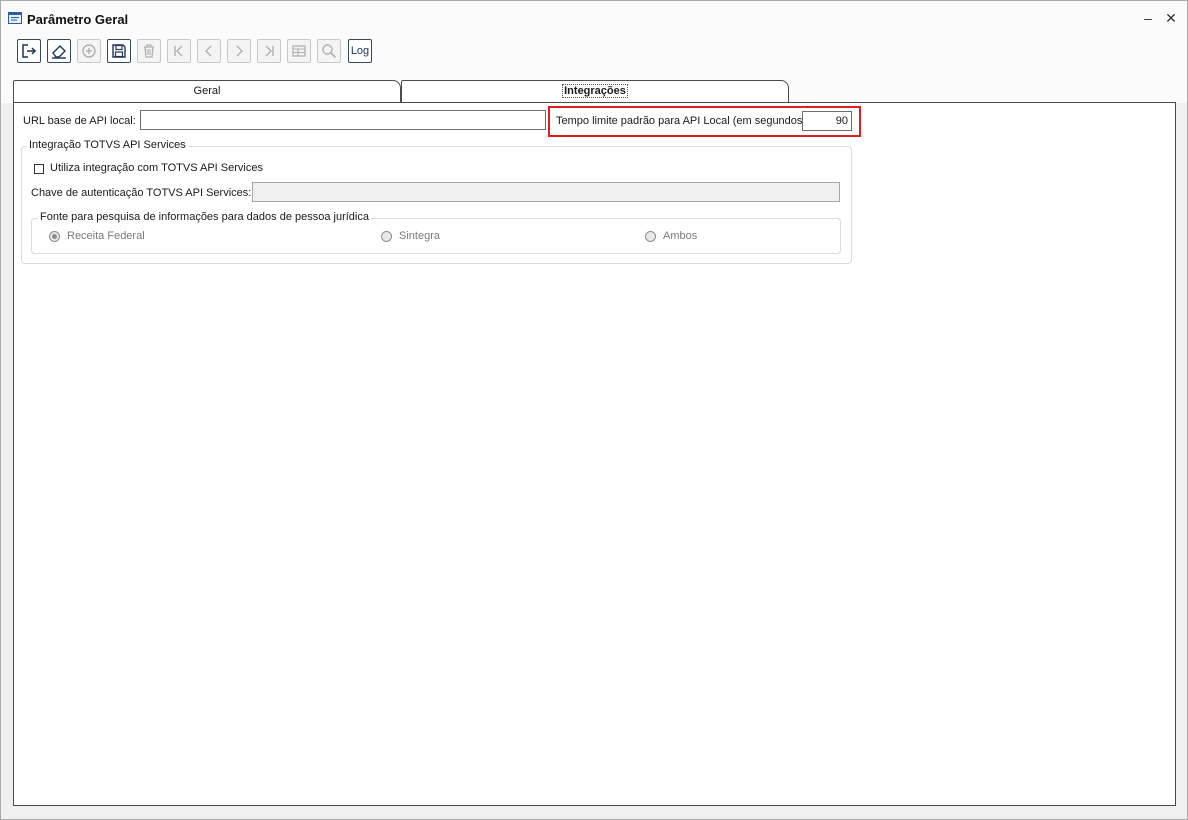 The height and width of the screenshot is (820, 1188). What do you see at coordinates (650, 236) in the screenshot?
I see `radio-ambos` at bounding box center [650, 236].